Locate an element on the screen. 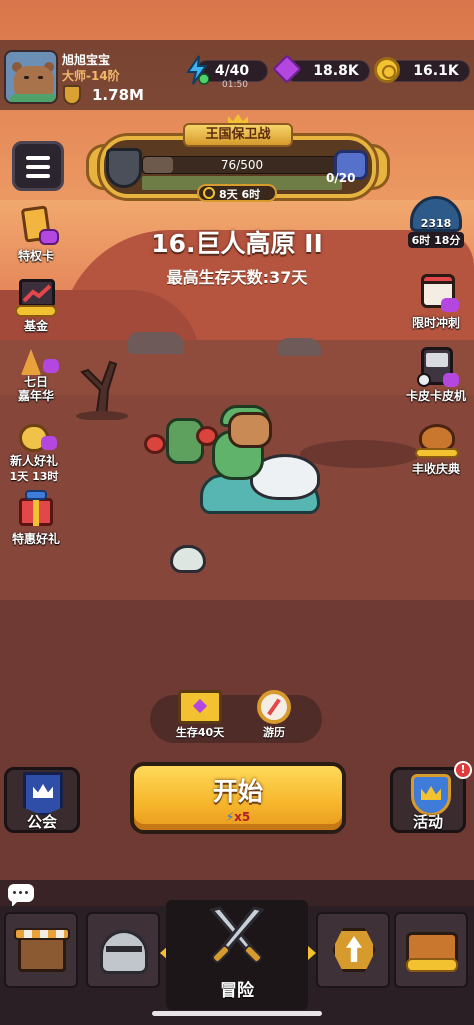  travel-label: 游历 is located at coordinates (274, 732).